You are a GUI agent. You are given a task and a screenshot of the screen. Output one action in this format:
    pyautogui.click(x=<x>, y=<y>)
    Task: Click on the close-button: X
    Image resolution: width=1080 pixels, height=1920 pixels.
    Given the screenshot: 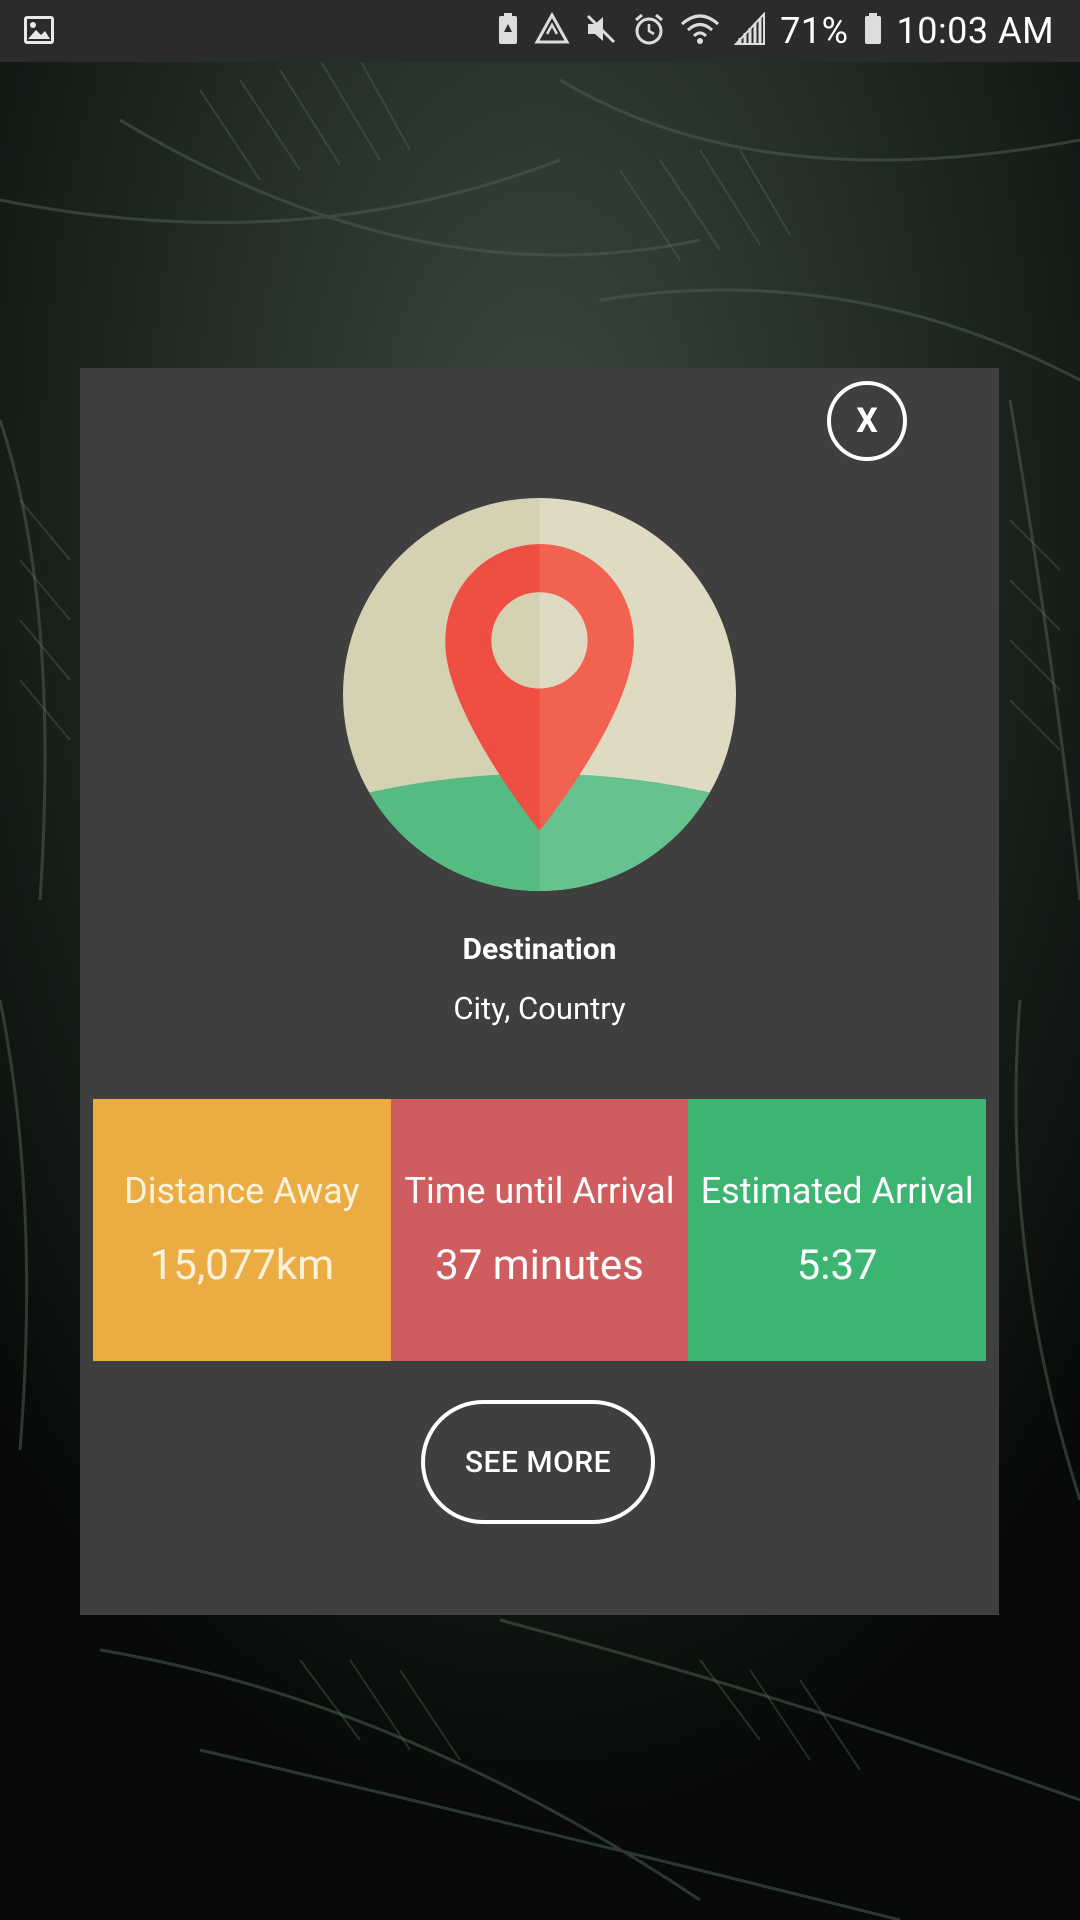 What is the action you would take?
    pyautogui.click(x=867, y=421)
    